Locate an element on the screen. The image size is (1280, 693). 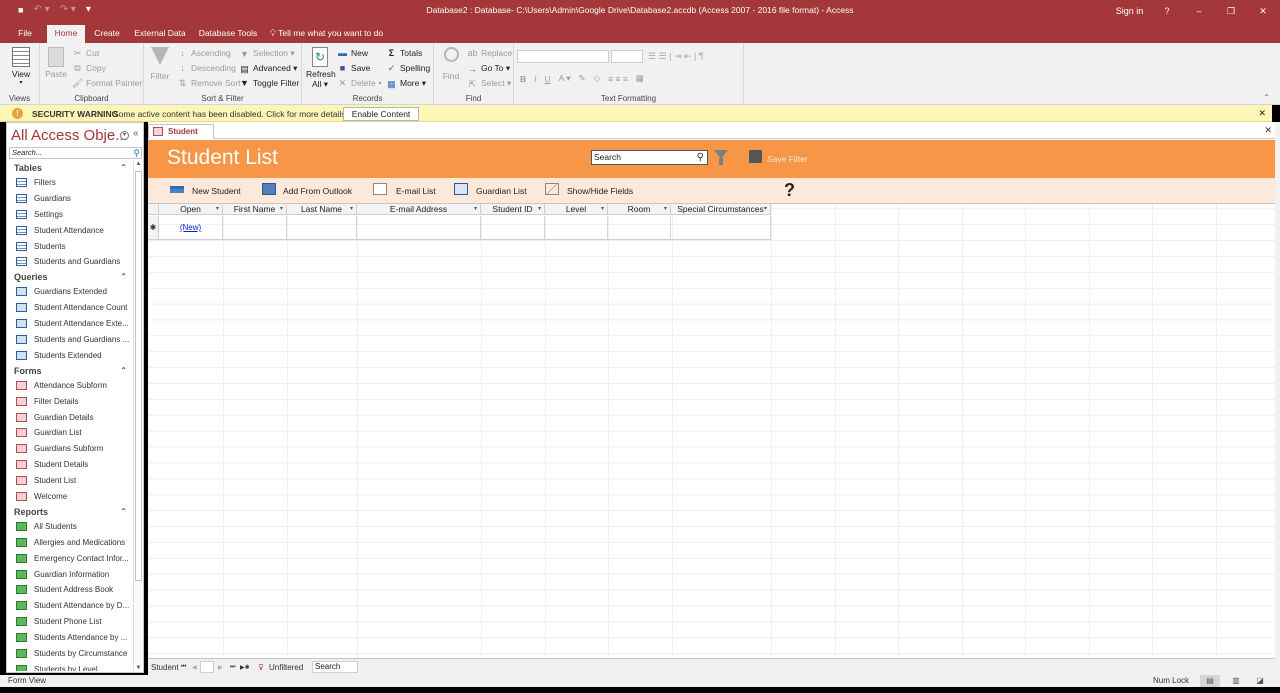
copy-button: ⧉ Copy is located at coordinates (89, 68).